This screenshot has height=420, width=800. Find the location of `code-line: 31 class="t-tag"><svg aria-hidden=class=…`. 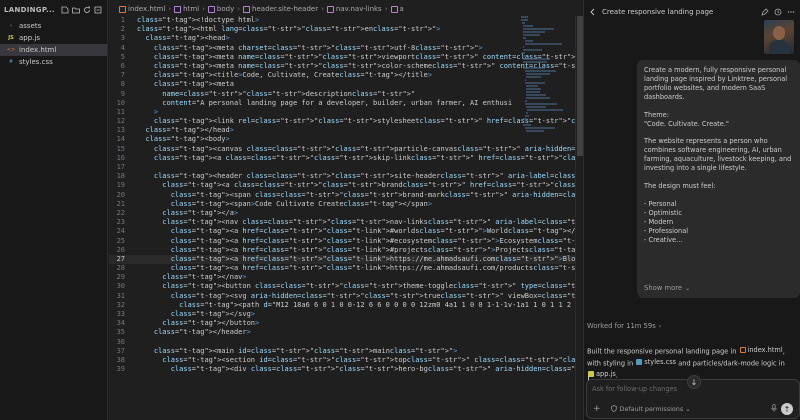

code-line: 31 class="t-tag"><svg aria-hidden=class=… is located at coordinates (346, 296).